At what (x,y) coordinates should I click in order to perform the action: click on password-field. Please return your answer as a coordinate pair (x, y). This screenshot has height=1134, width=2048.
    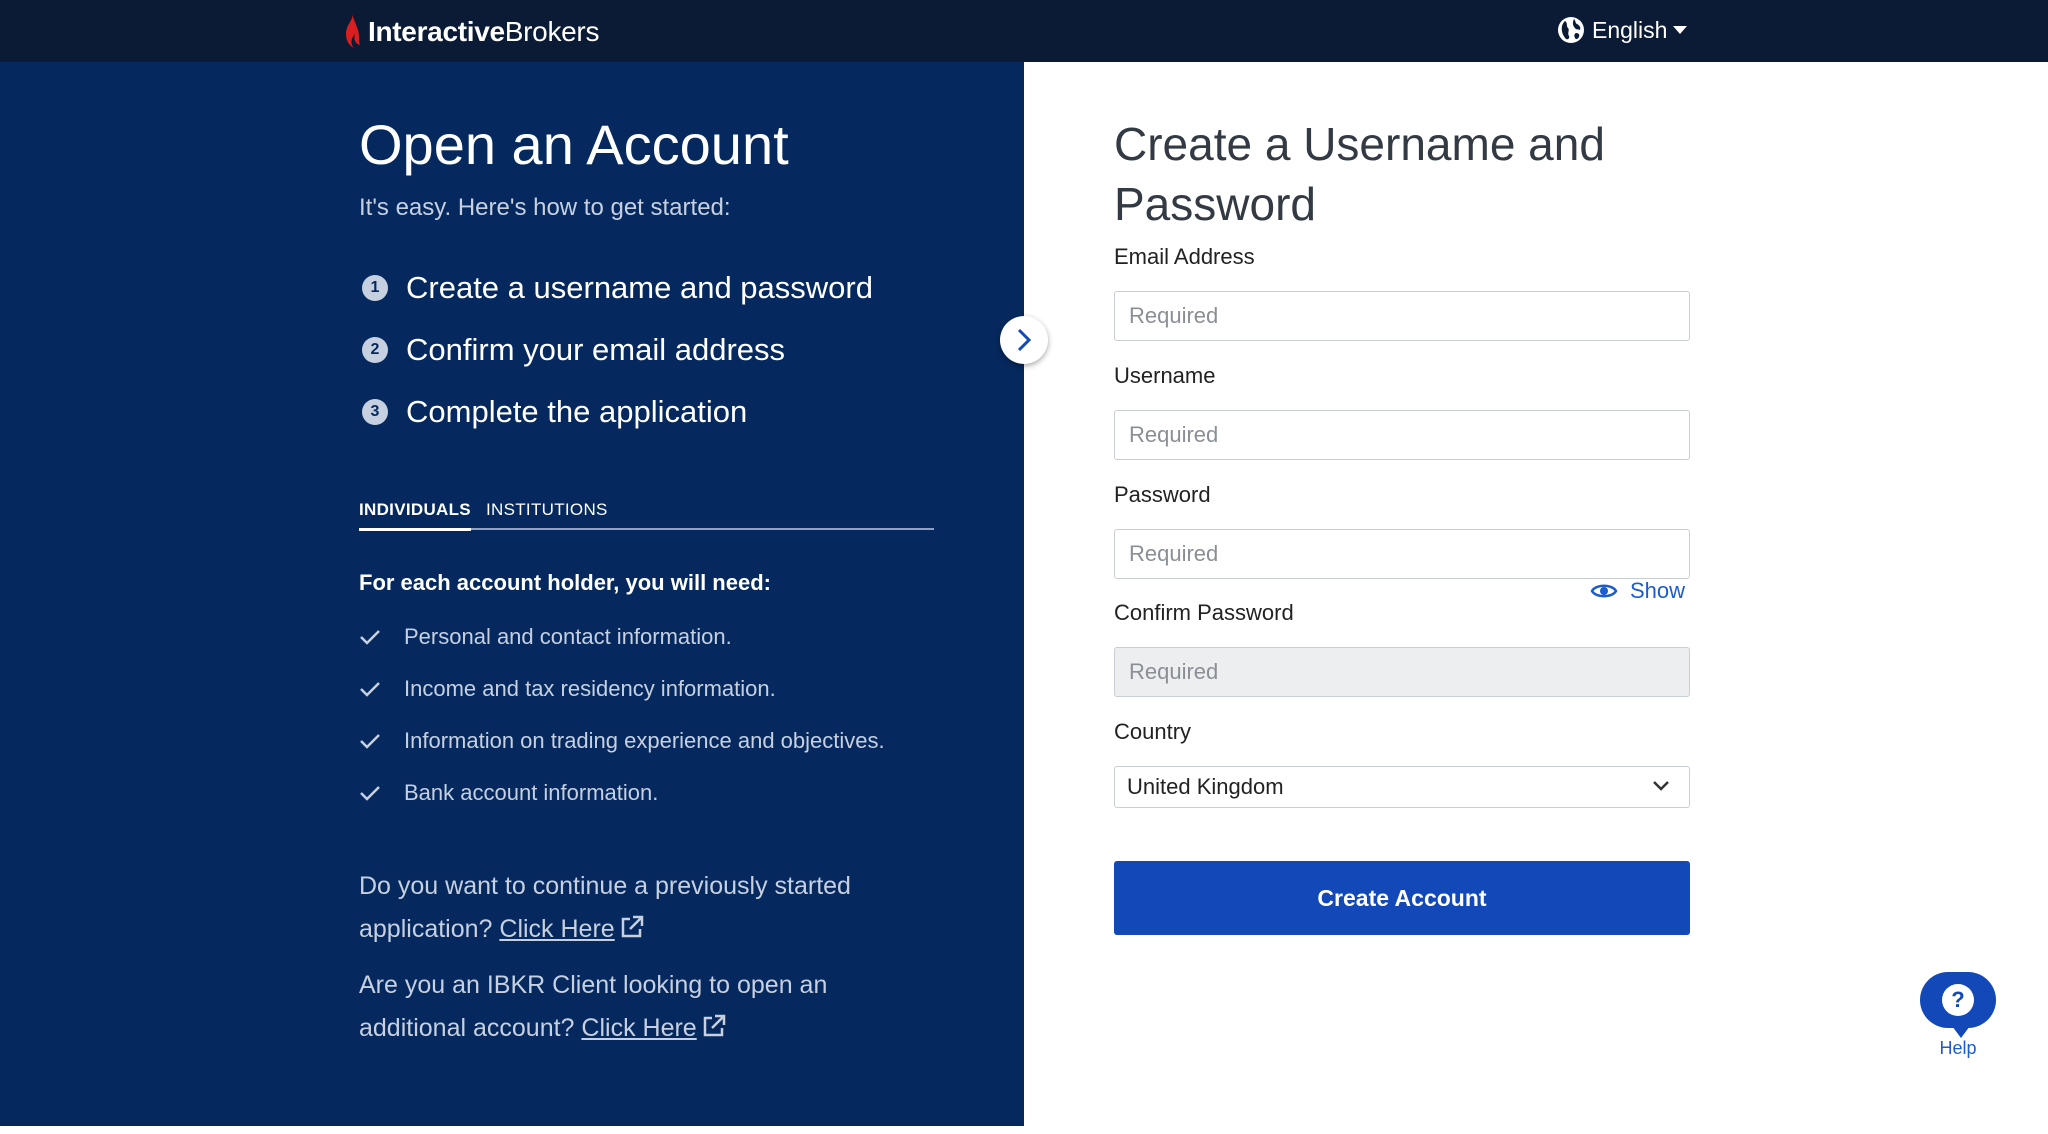
    Looking at the image, I should click on (1402, 554).